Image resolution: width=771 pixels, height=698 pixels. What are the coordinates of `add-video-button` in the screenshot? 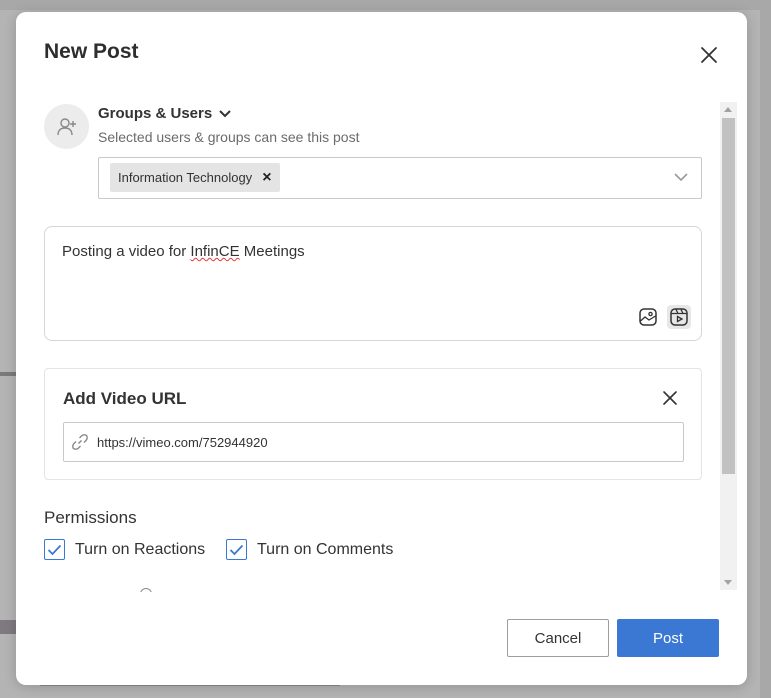 It's located at (679, 317).